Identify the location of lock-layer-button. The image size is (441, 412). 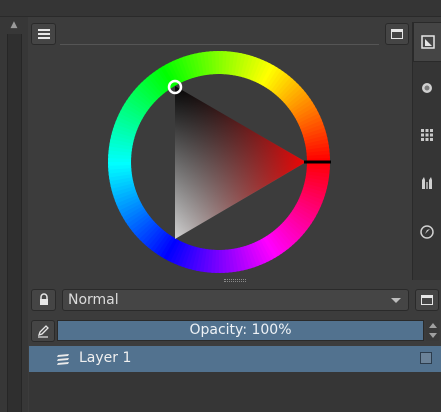
(43, 300).